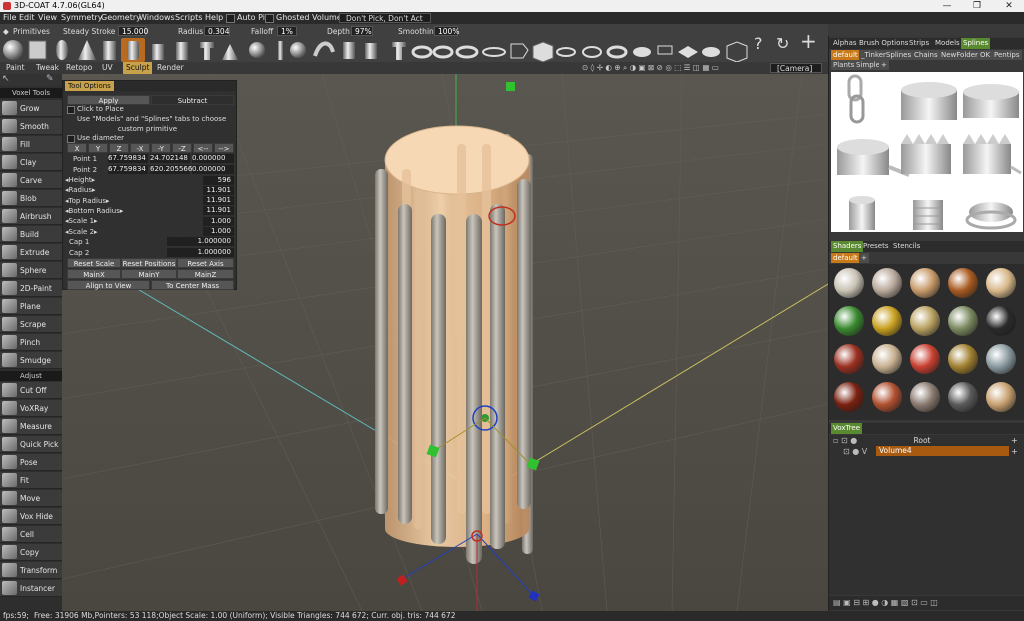 The height and width of the screenshot is (621, 1024). What do you see at coordinates (140, 148) in the screenshot?
I see `axis-button: -X` at bounding box center [140, 148].